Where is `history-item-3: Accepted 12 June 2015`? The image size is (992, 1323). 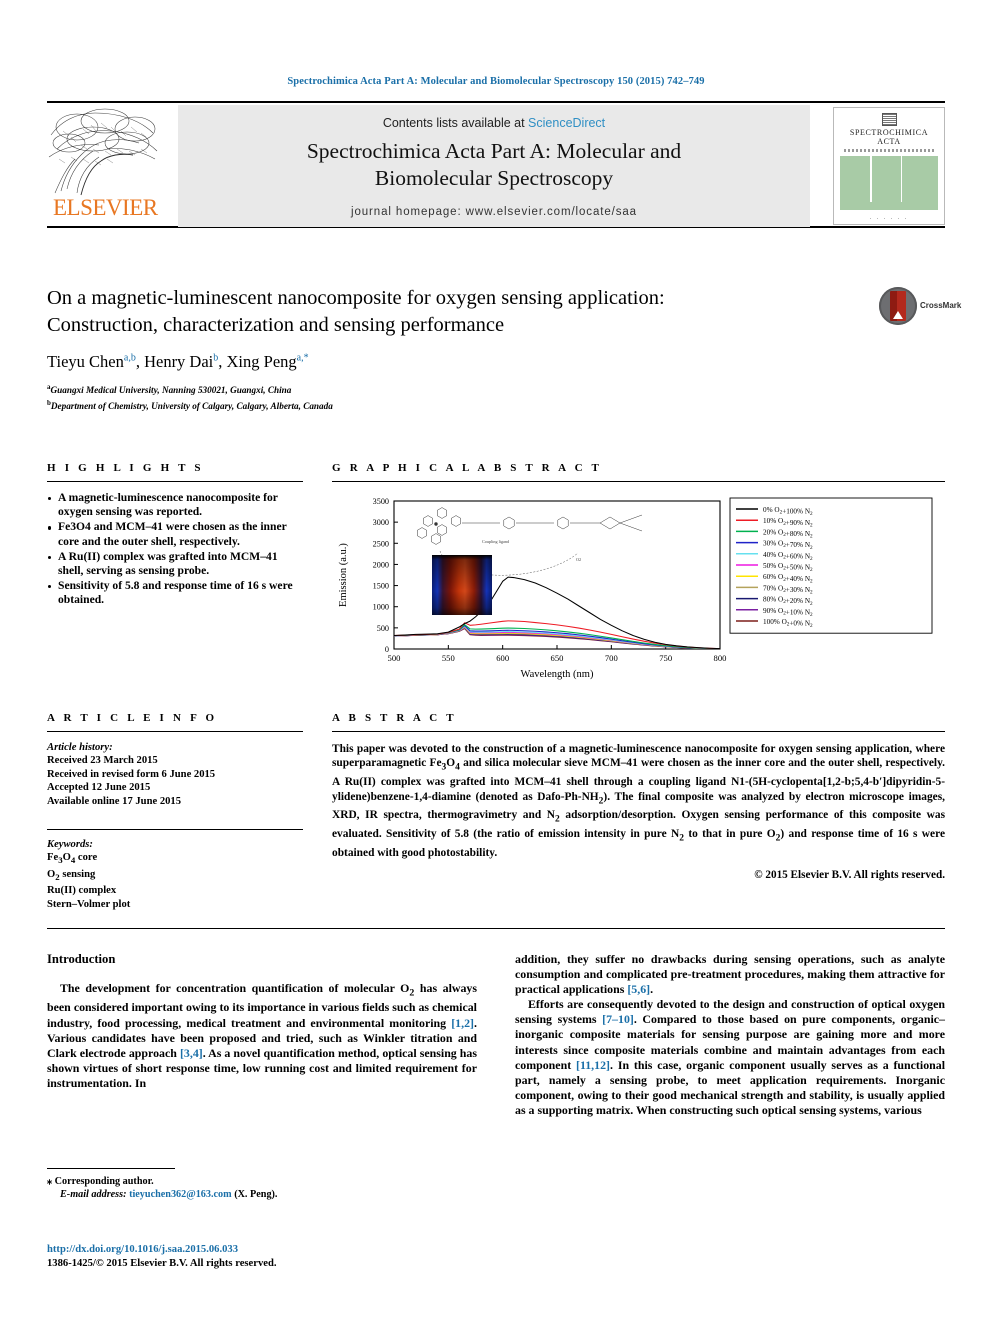
history-item-3: Accepted 12 June 2015 is located at coordinates (99, 788).